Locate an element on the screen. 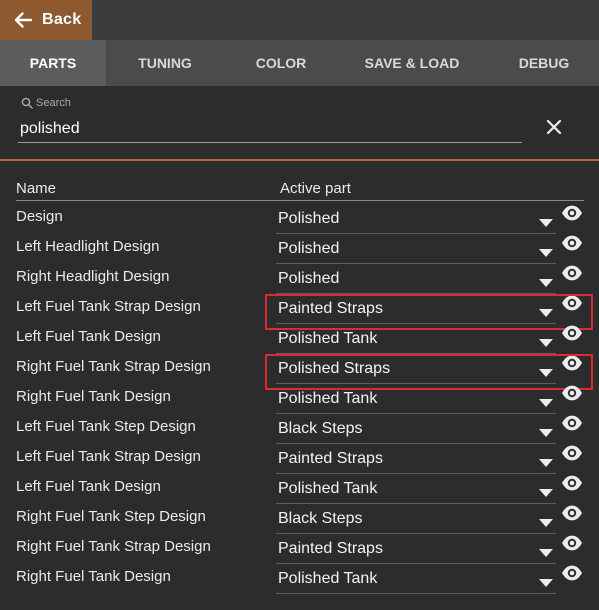 The height and width of the screenshot is (610, 599). search-panel: Search is located at coordinates (299, 123).